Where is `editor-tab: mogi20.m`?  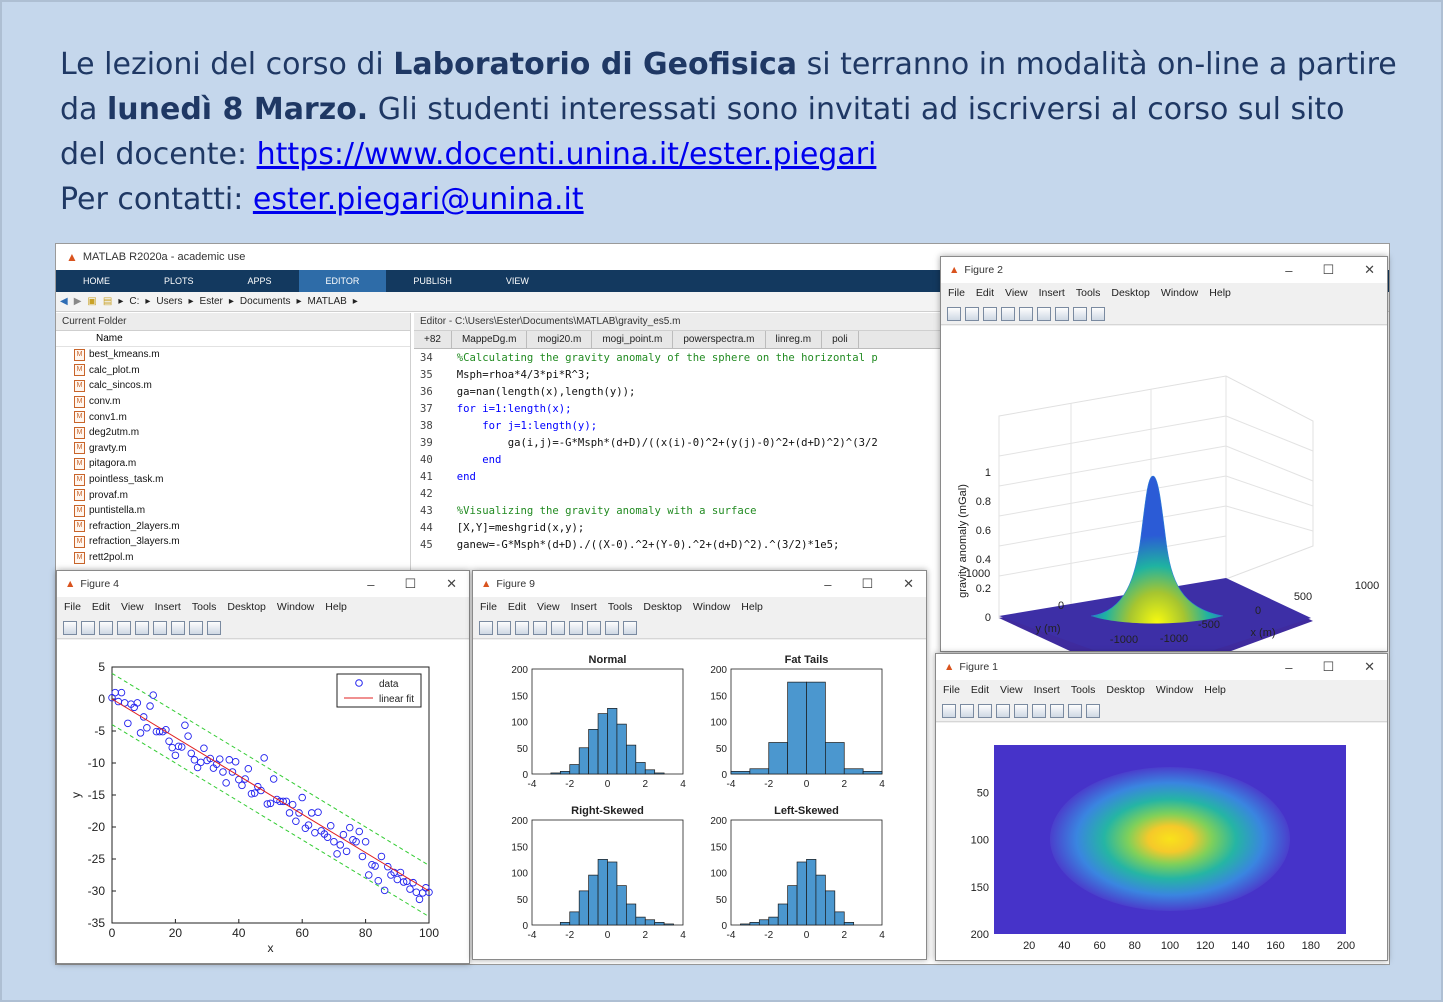 editor-tab: mogi20.m is located at coordinates (560, 339).